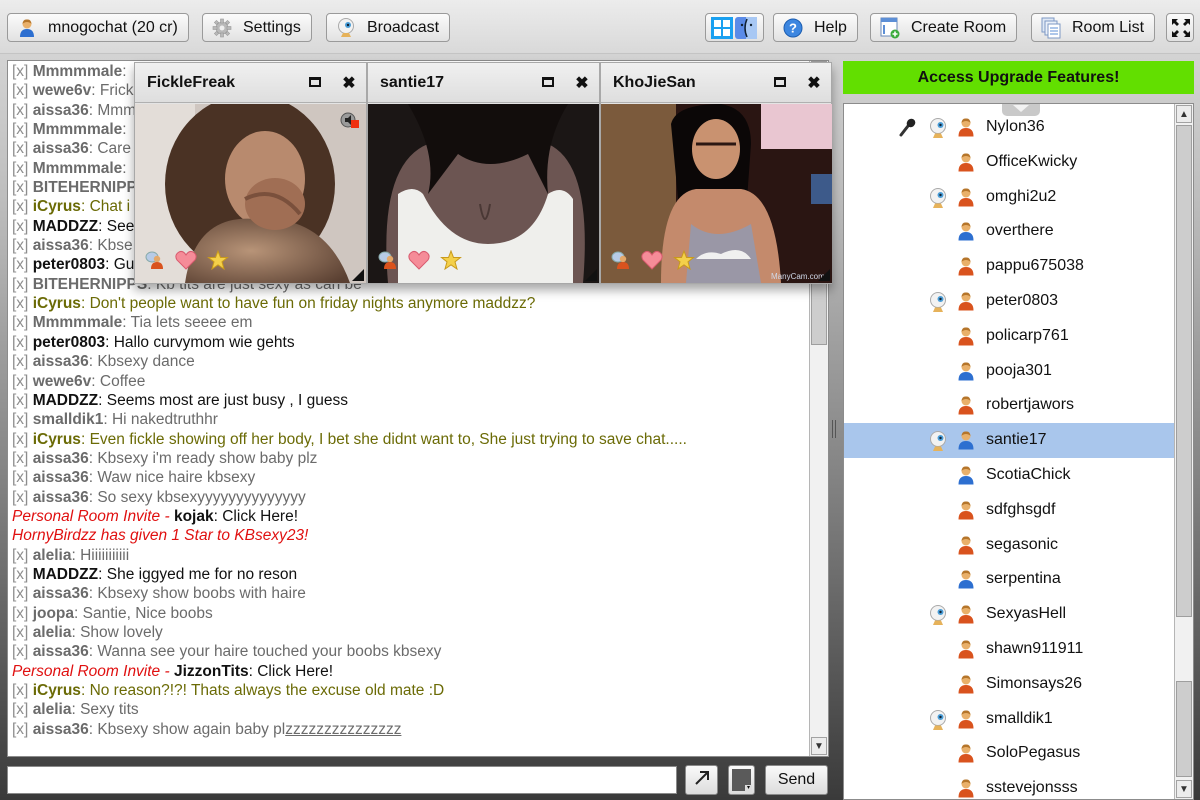  What do you see at coordinates (69, 264) in the screenshot?
I see `chat-username: peter0803` at bounding box center [69, 264].